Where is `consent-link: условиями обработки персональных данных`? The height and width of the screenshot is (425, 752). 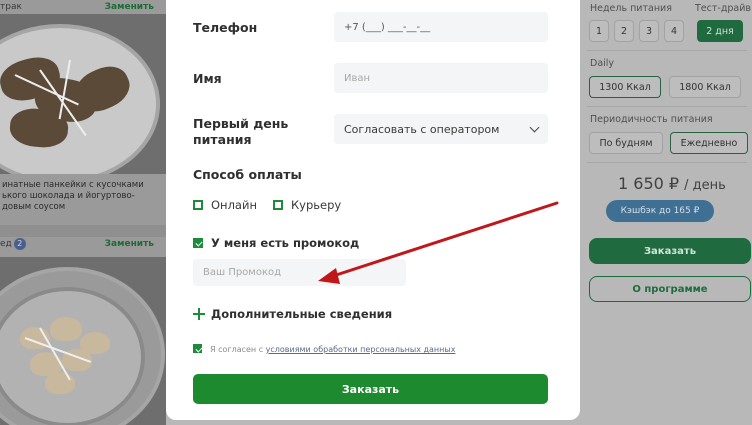 consent-link: условиями обработки персональных данных is located at coordinates (361, 349).